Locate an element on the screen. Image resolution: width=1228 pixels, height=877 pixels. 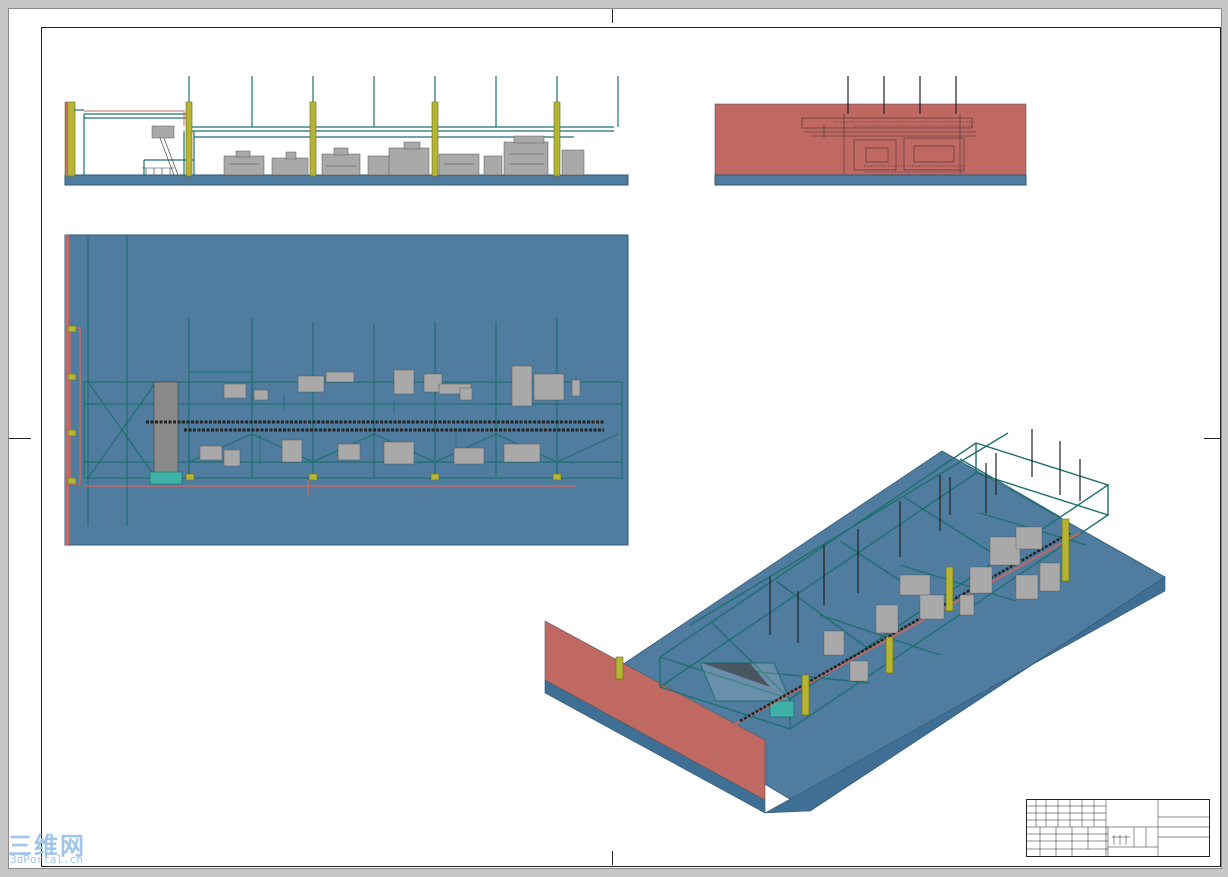
bottom-center-mark is located at coordinates (612, 858).